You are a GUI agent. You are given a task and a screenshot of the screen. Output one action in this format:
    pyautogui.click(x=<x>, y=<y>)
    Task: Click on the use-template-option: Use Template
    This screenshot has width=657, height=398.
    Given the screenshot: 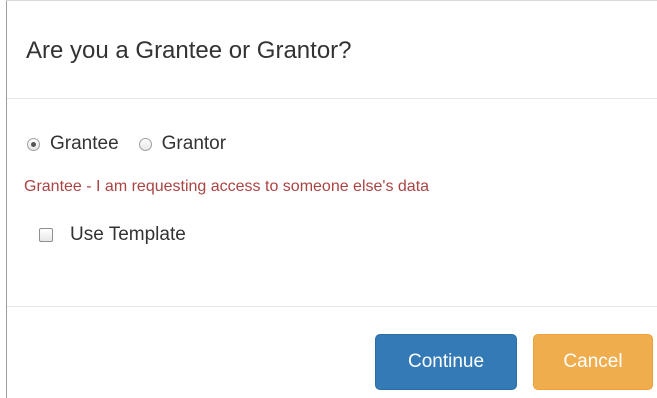 What is the action you would take?
    pyautogui.click(x=112, y=235)
    